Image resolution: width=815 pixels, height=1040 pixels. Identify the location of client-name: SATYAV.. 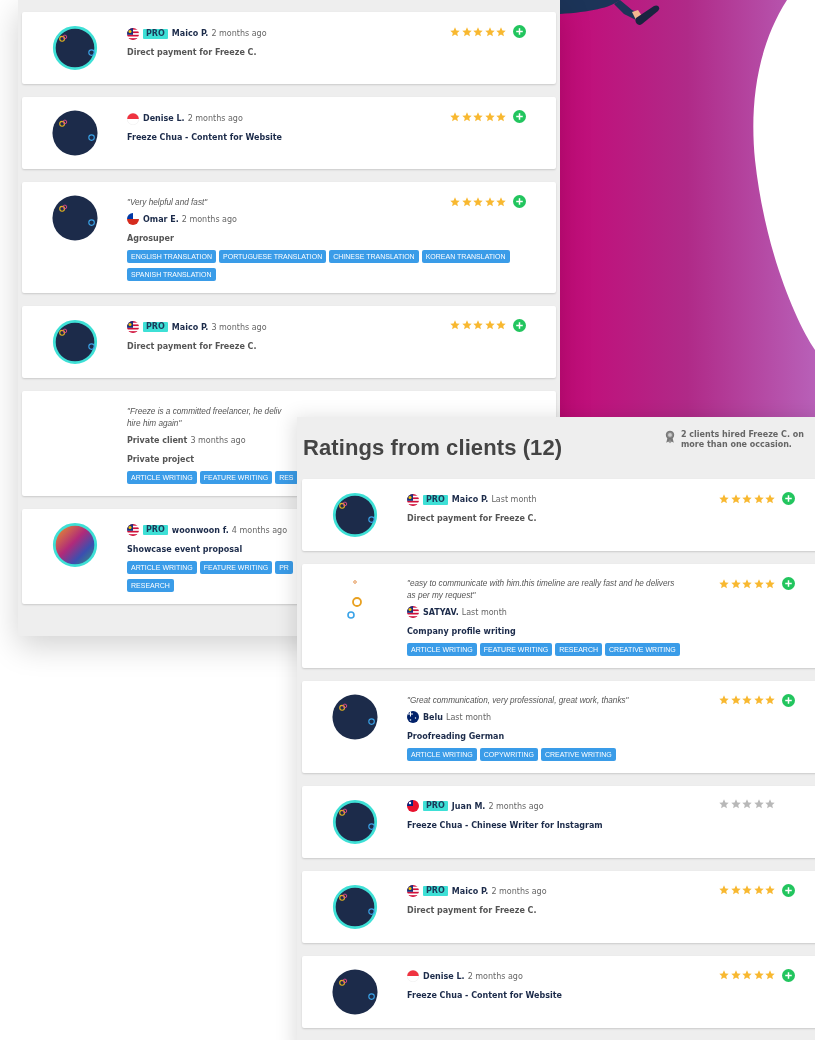
(441, 612).